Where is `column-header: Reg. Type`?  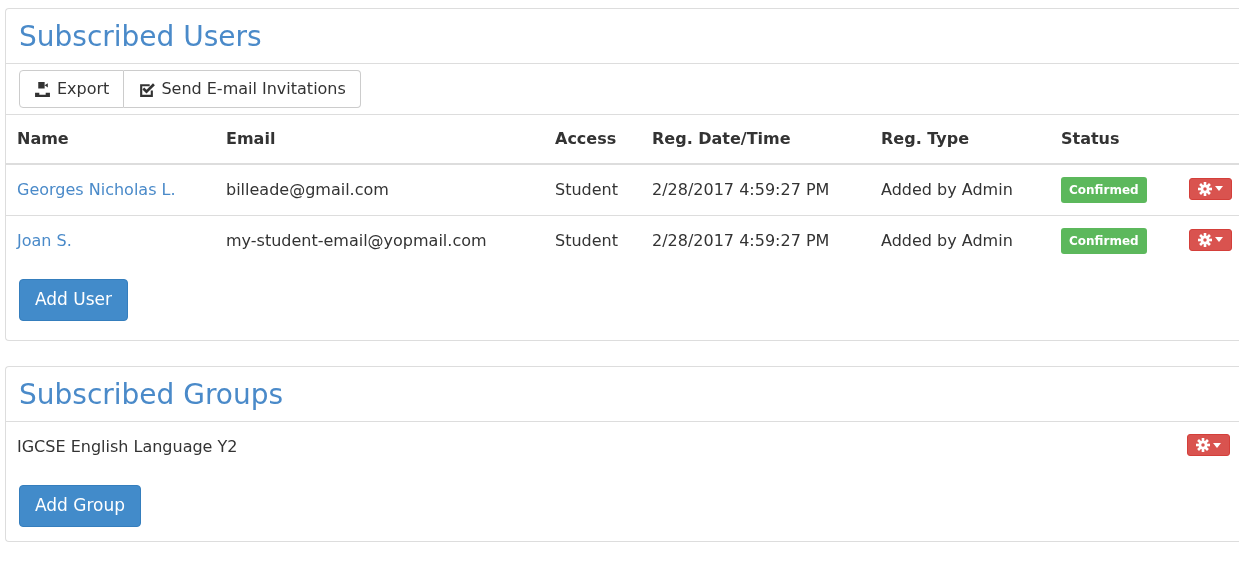 column-header: Reg. Type is located at coordinates (960, 140).